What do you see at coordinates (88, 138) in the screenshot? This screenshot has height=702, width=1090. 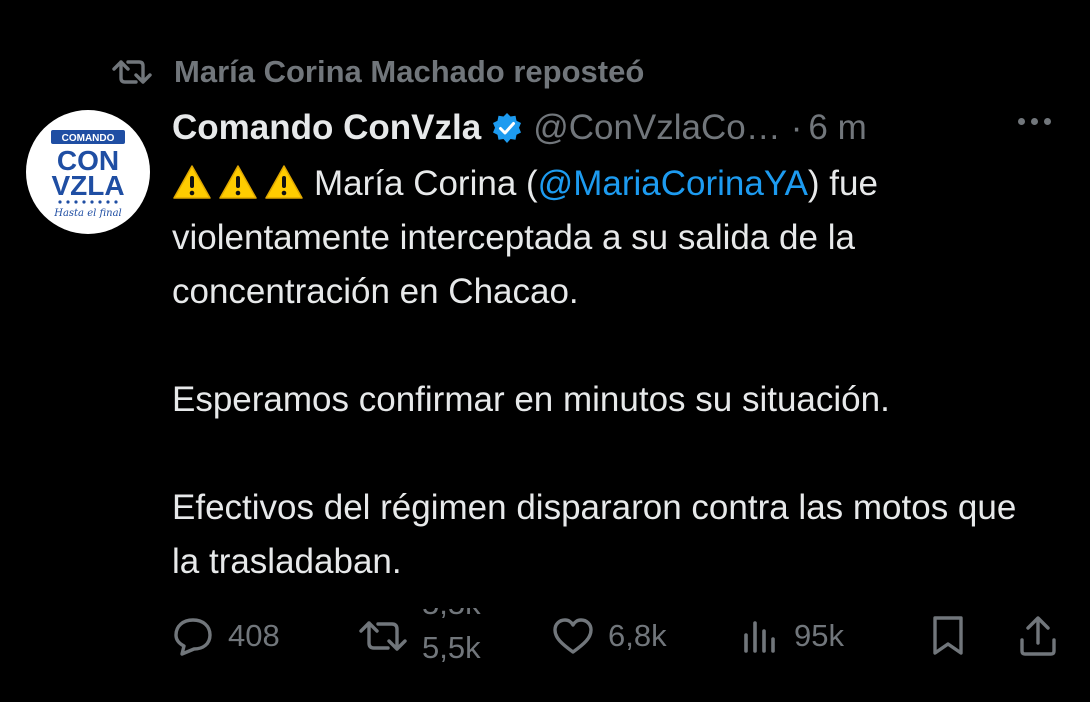 I see `svg-text: COMANDO` at bounding box center [88, 138].